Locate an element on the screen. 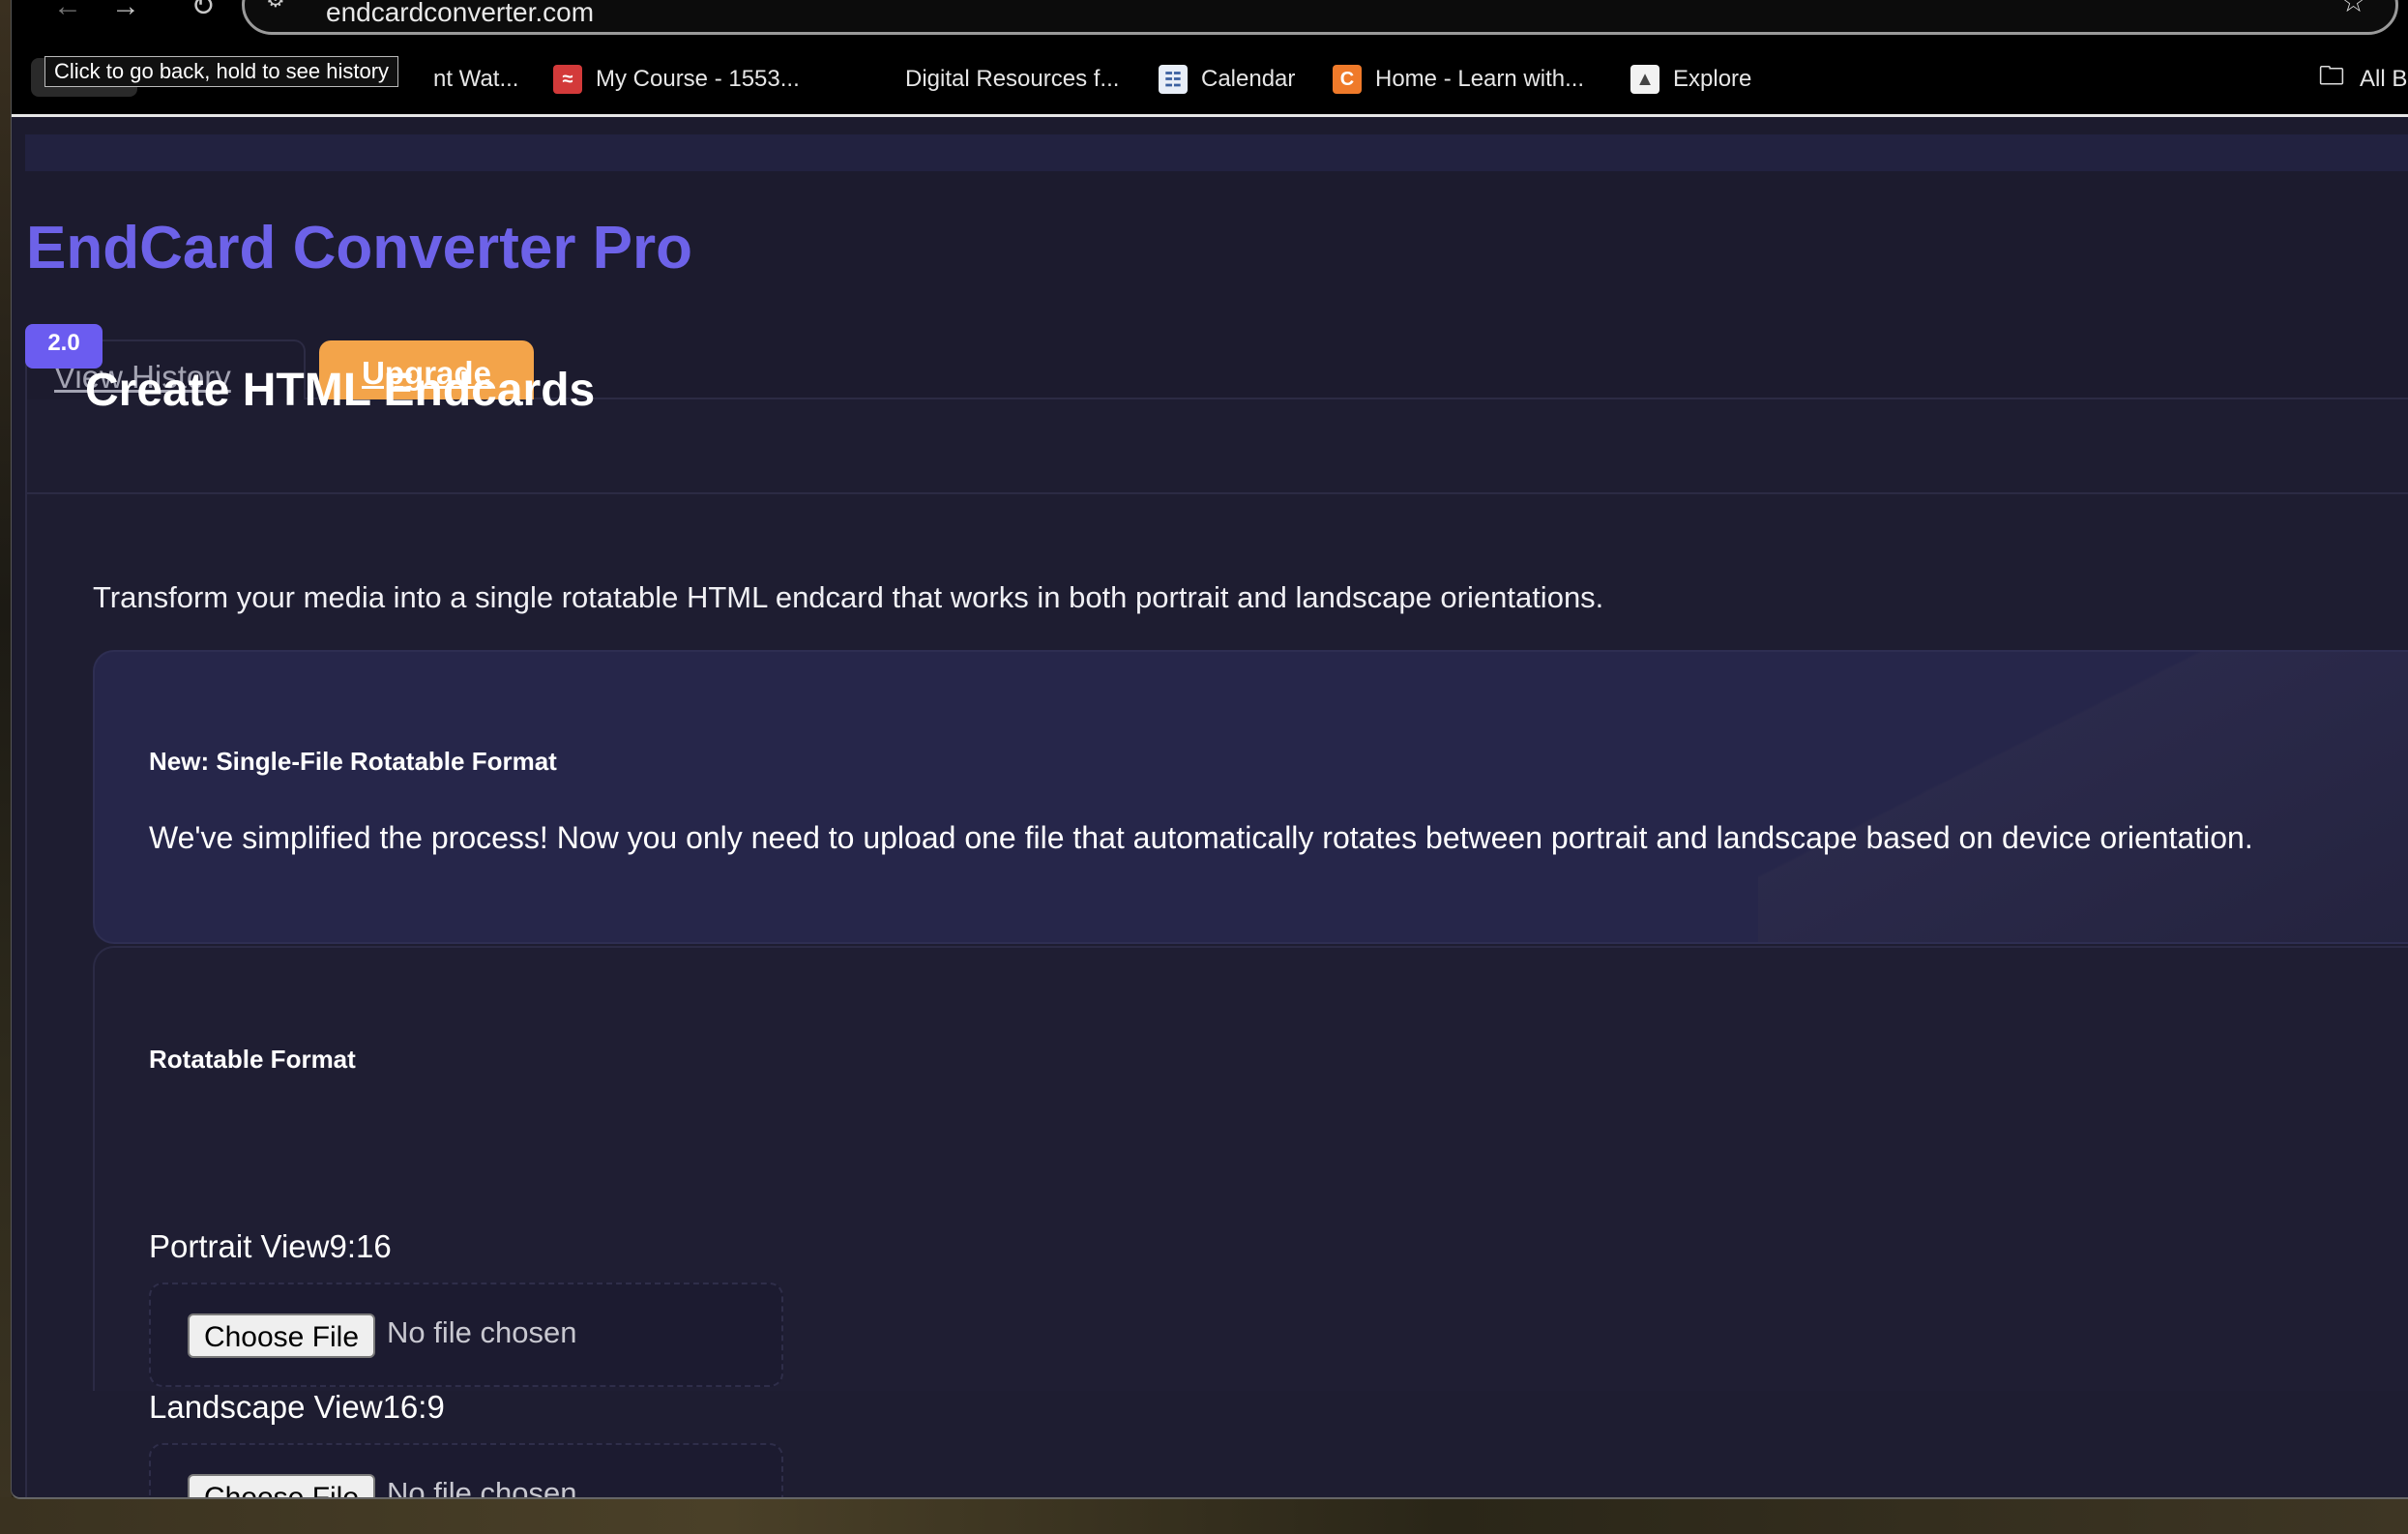 The image size is (2408, 1534). version-badge: 2.0 is located at coordinates (64, 346).